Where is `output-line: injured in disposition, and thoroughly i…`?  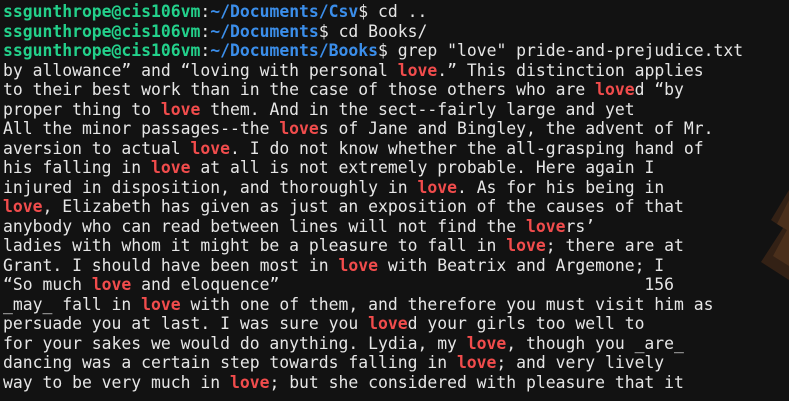 output-line: injured in disposition, and thoroughly i… is located at coordinates (373, 188).